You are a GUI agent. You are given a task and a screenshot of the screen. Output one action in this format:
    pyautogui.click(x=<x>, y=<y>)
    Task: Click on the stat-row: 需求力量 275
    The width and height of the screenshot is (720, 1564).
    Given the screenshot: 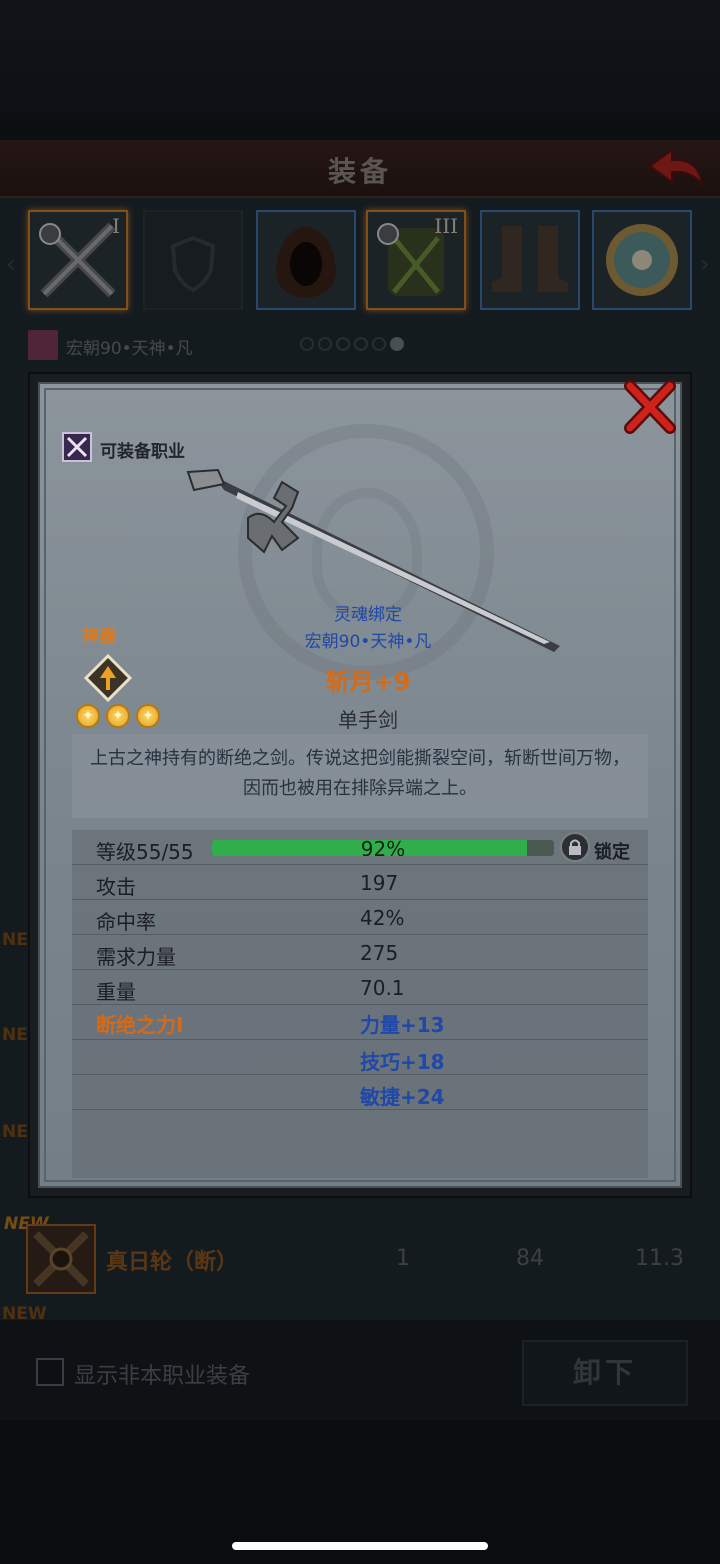 What is the action you would take?
    pyautogui.click(x=360, y=952)
    